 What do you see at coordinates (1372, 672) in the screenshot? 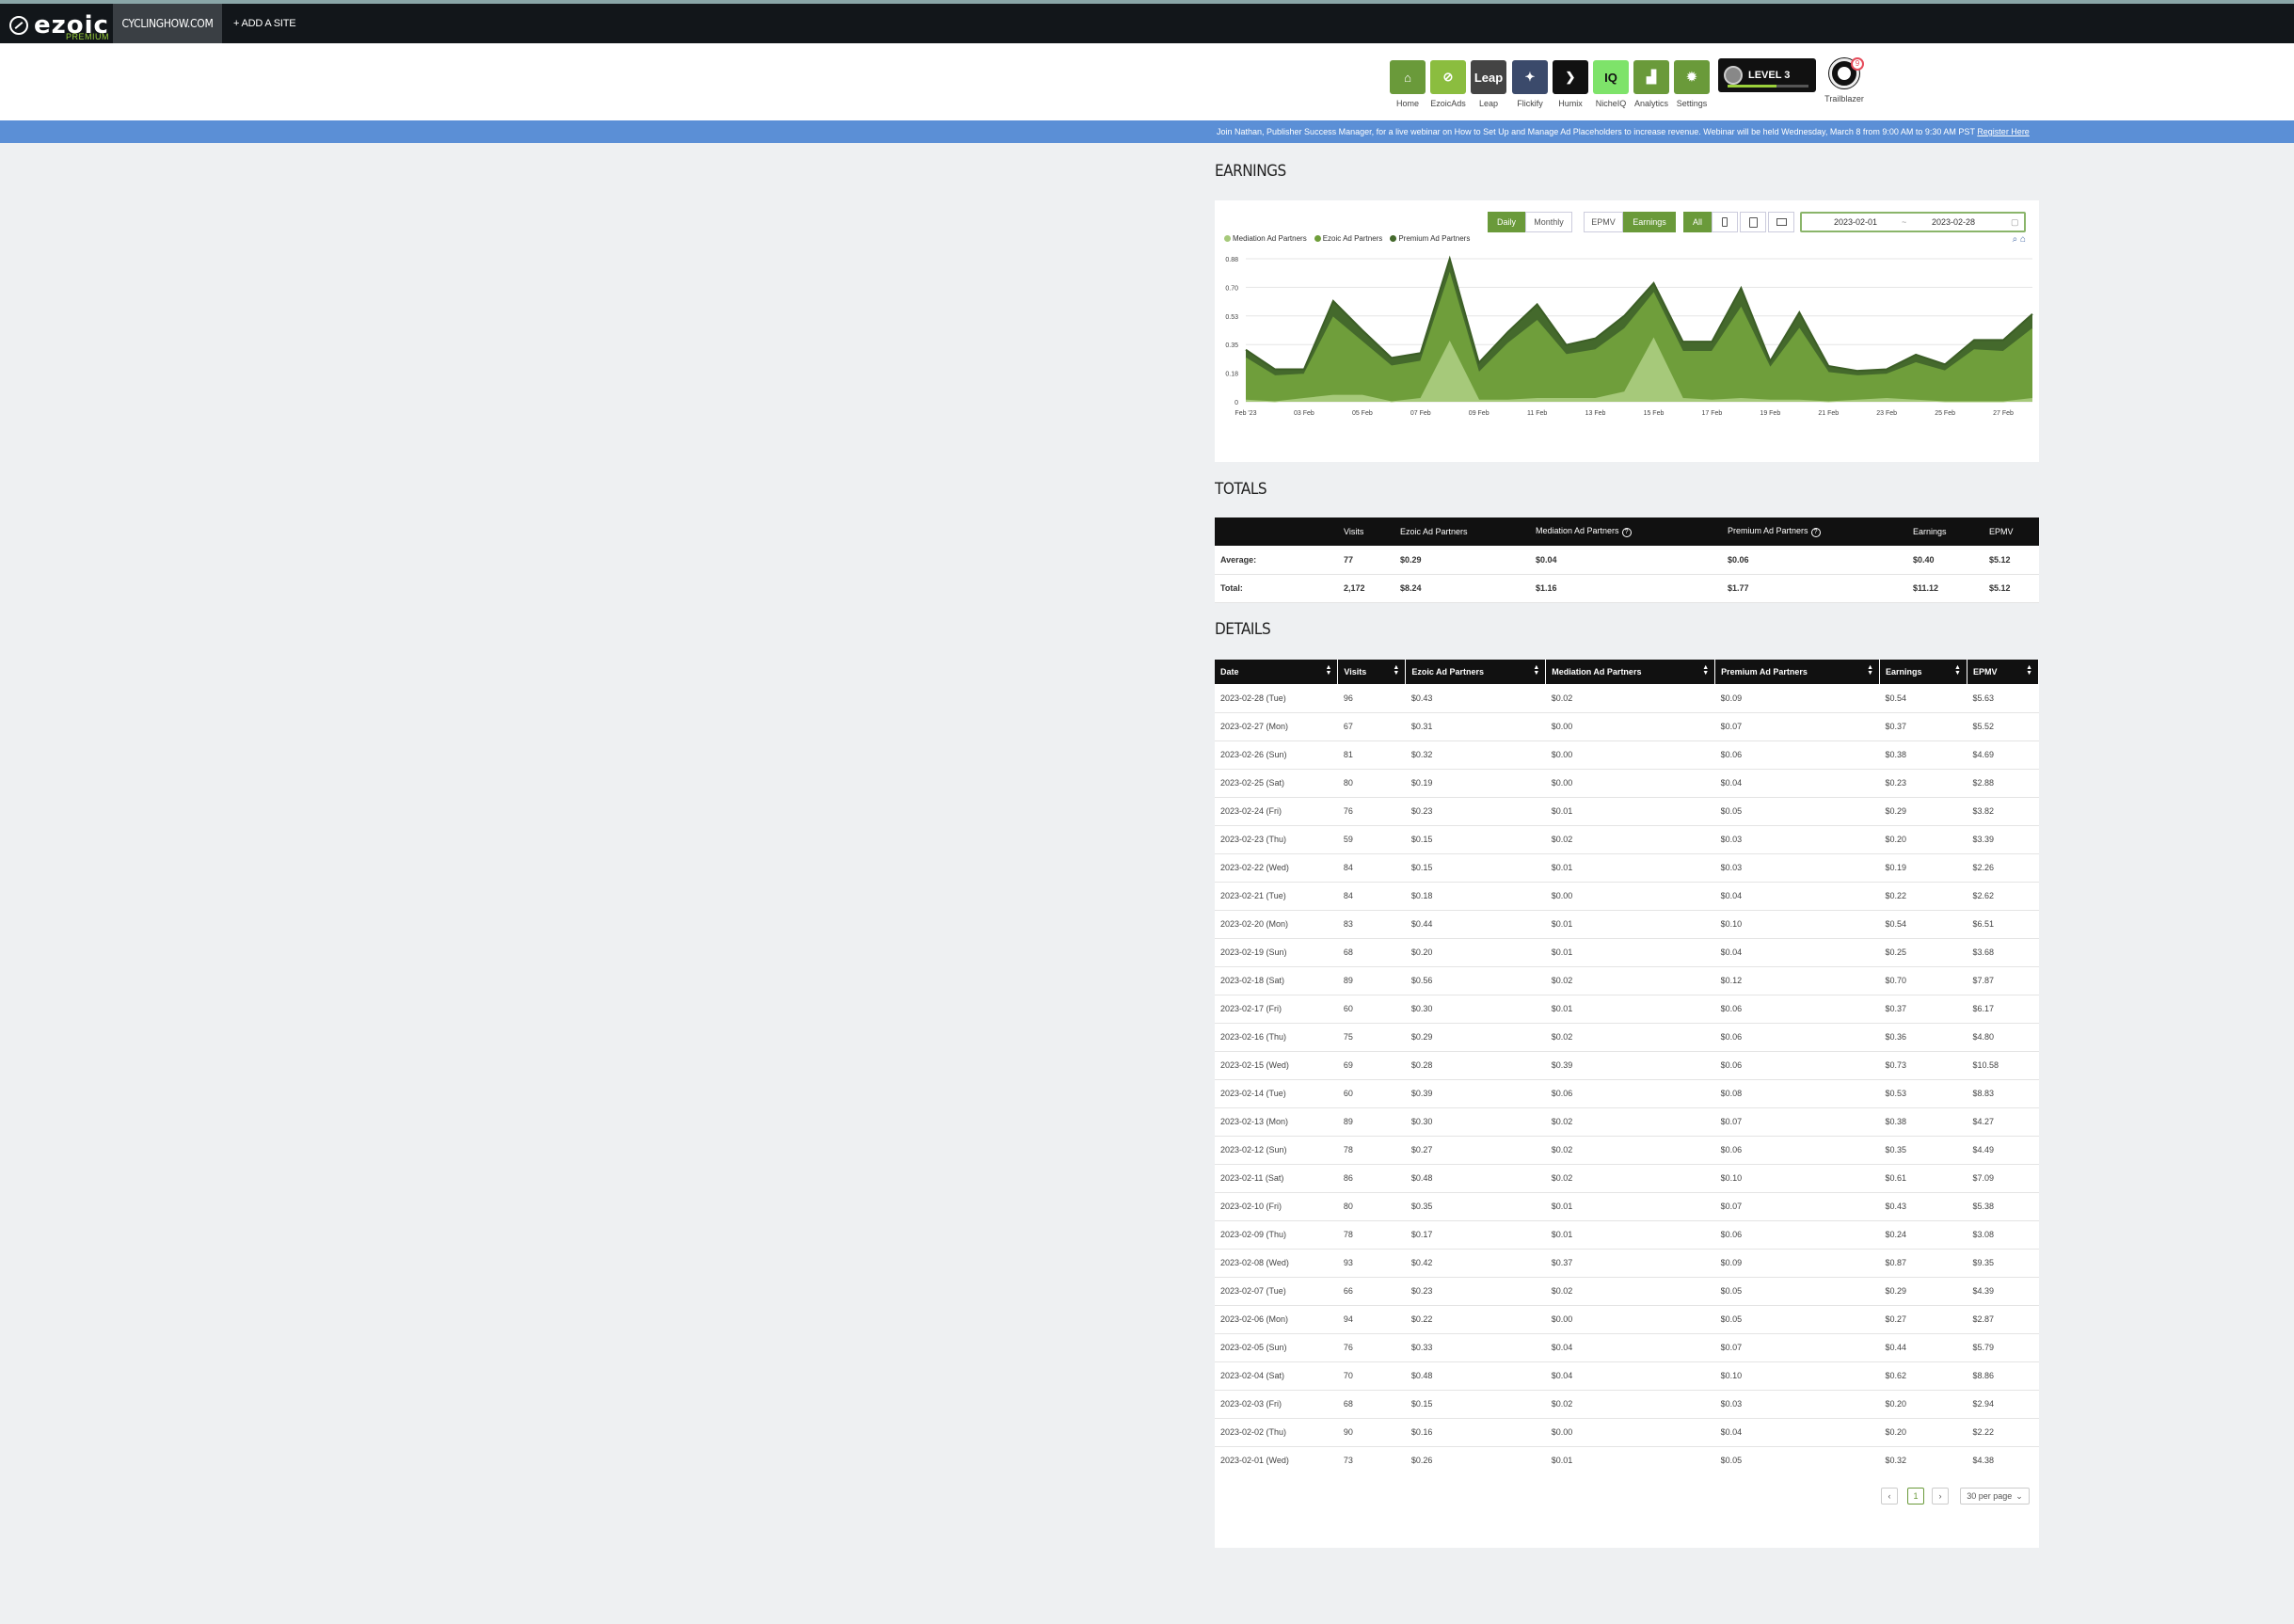
I see `column-header: Visits ▲ ▼` at bounding box center [1372, 672].